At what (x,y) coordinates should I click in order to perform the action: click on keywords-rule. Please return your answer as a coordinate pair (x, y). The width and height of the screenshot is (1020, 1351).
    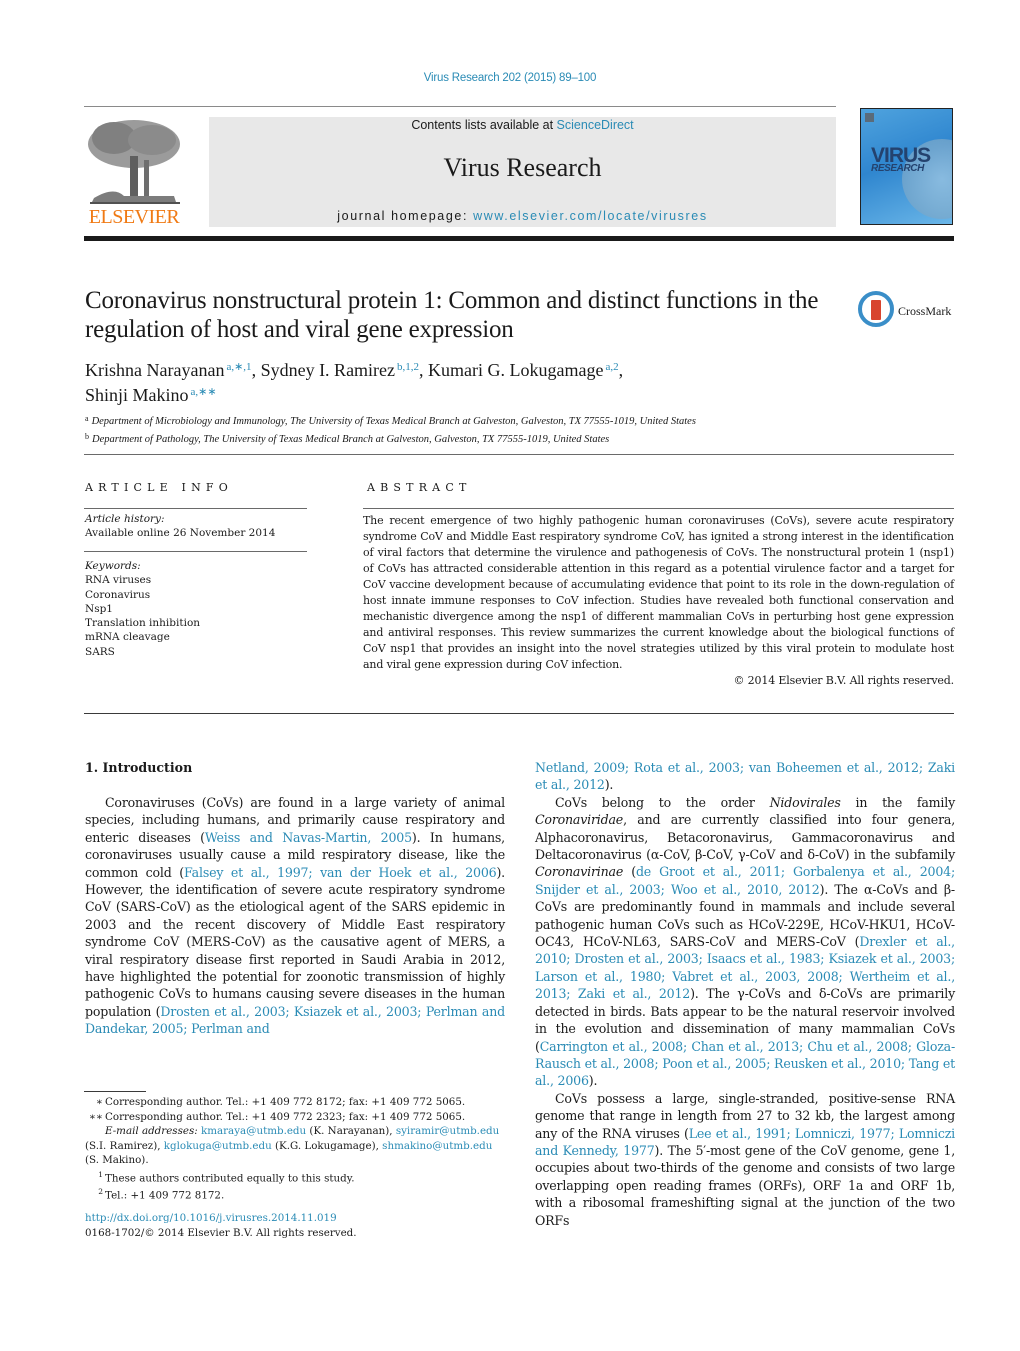
    Looking at the image, I should click on (195, 551).